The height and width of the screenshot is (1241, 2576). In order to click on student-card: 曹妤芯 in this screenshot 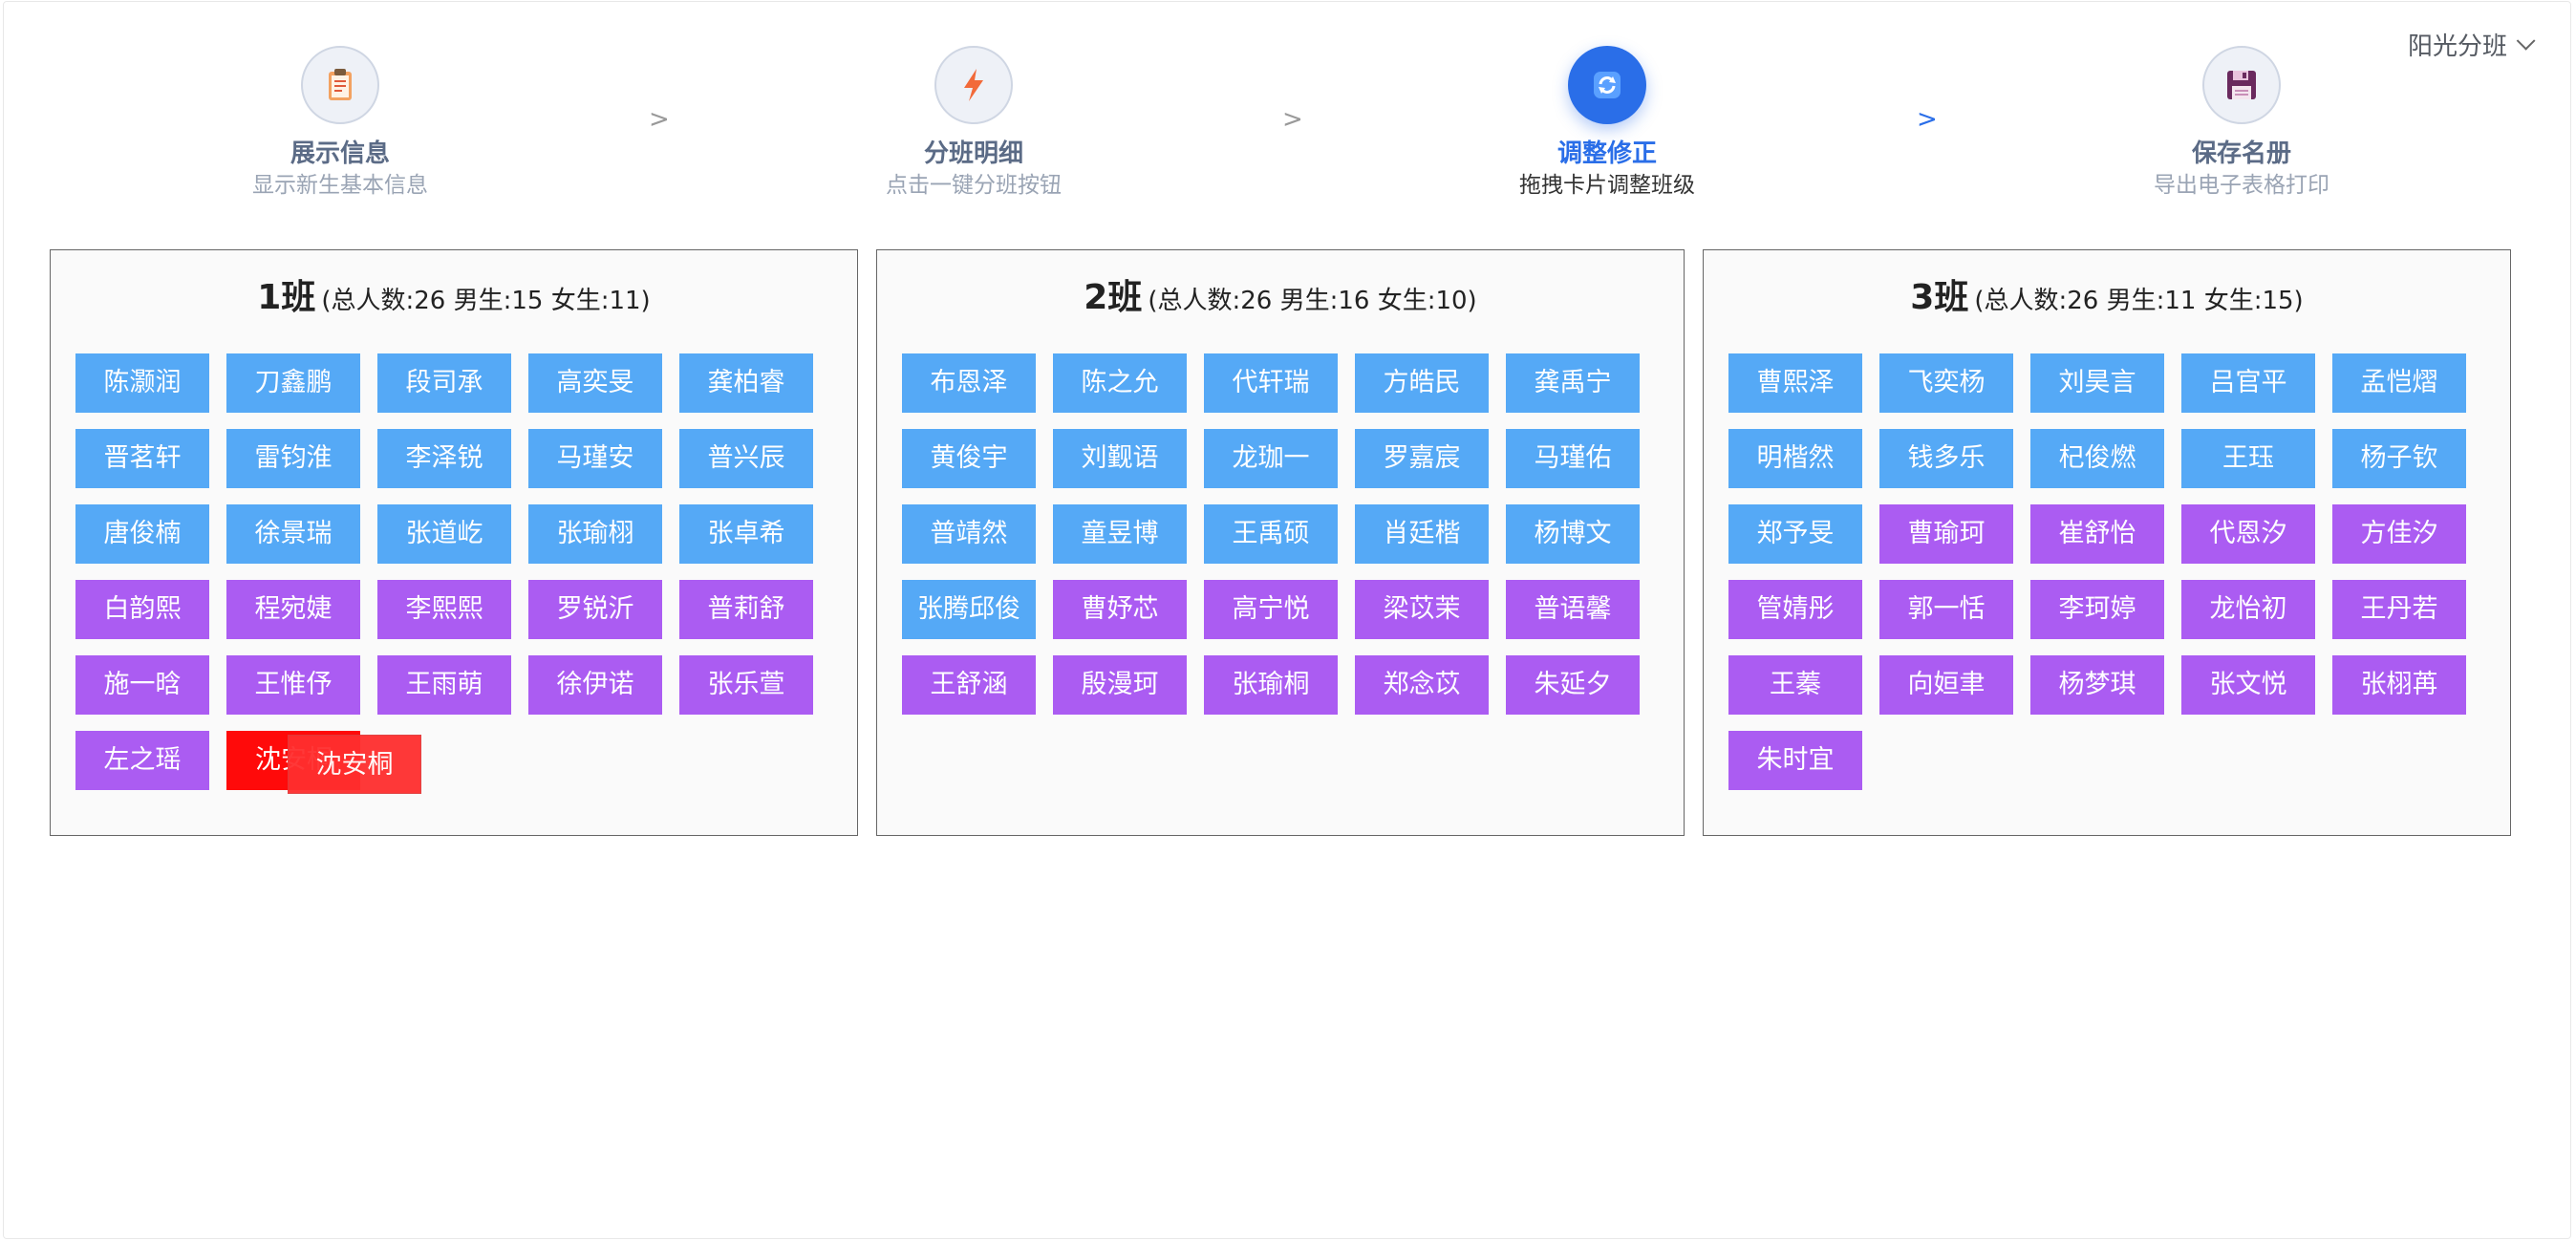, I will do `click(1120, 609)`.